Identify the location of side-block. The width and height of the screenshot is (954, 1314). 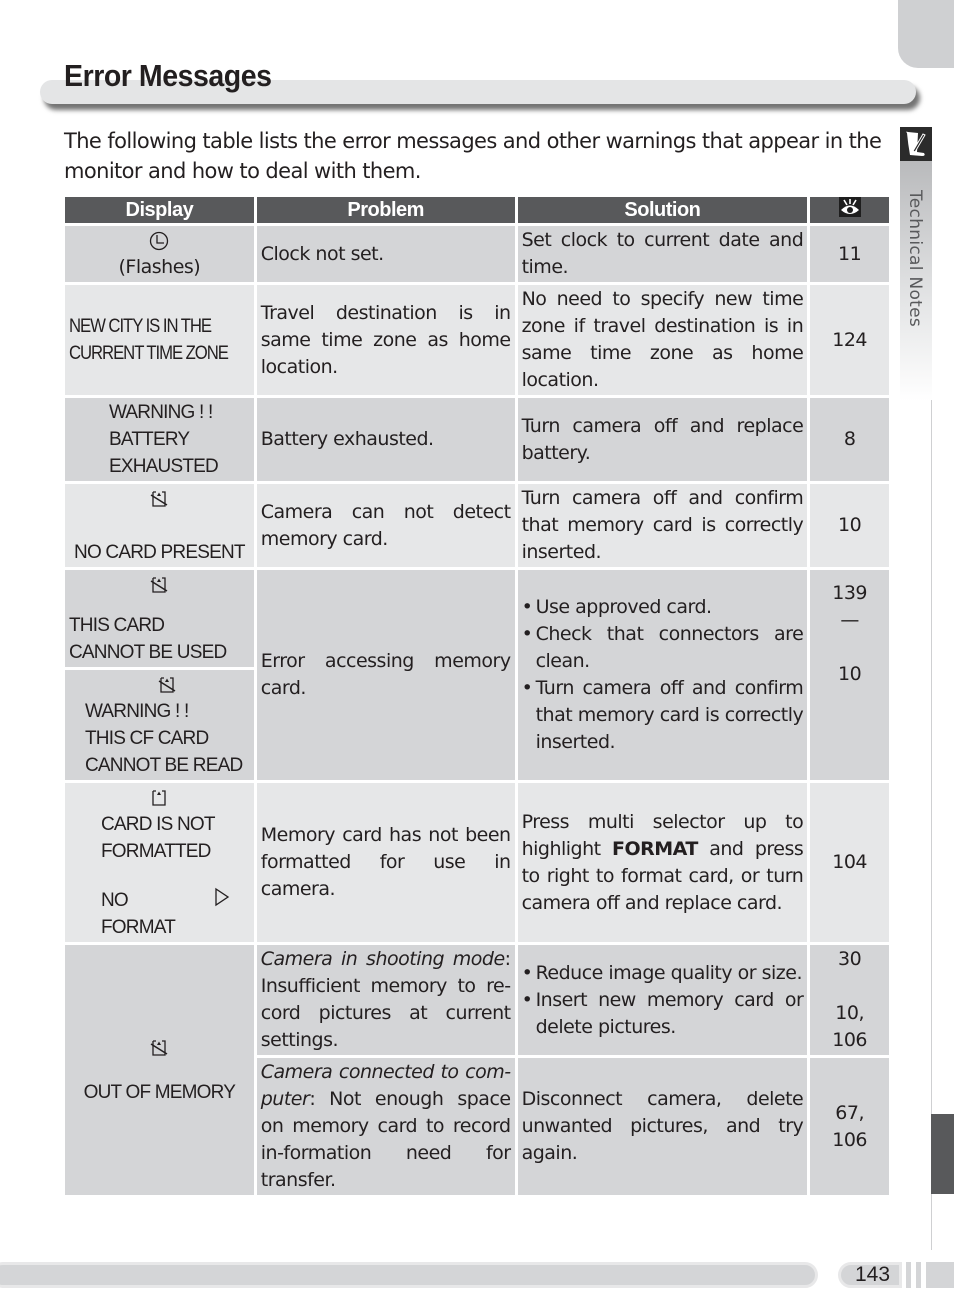
(942, 1154).